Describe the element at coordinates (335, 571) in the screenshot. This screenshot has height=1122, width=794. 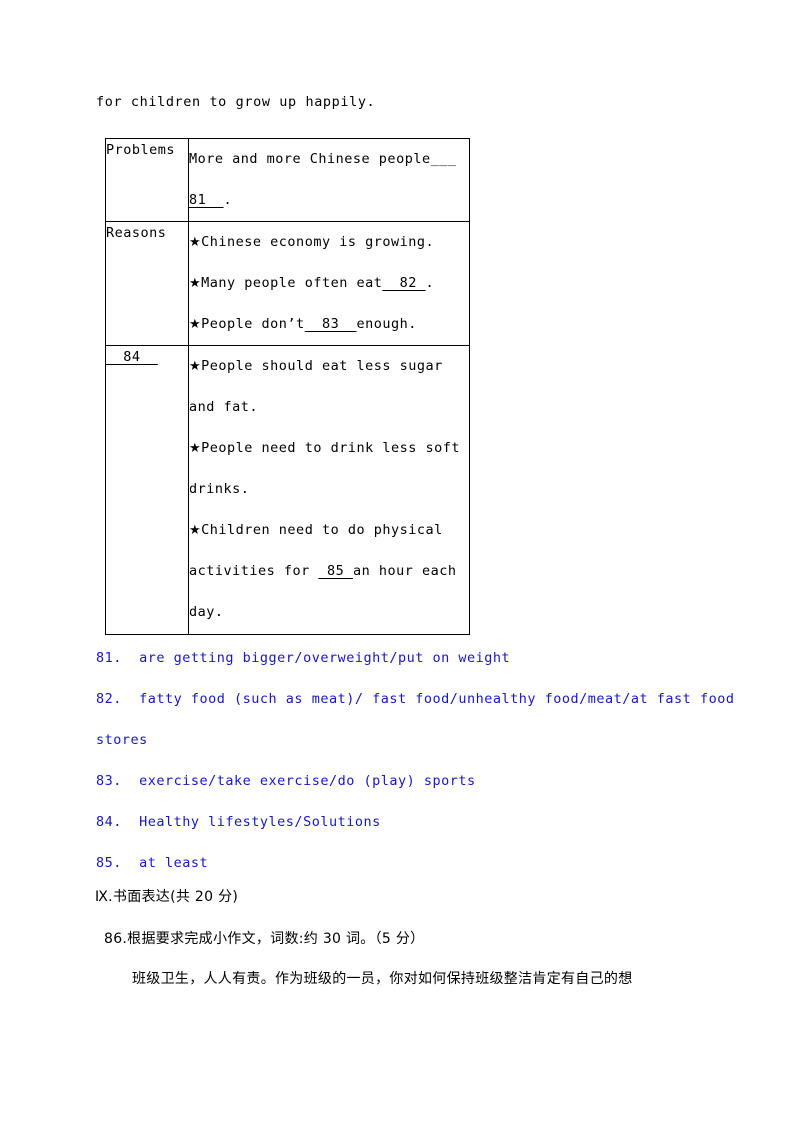
I see `answer-blank: 85` at that location.